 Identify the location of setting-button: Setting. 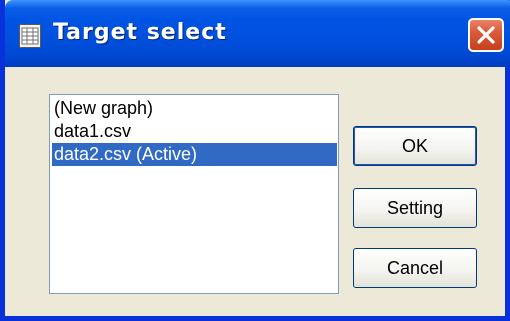
(415, 208).